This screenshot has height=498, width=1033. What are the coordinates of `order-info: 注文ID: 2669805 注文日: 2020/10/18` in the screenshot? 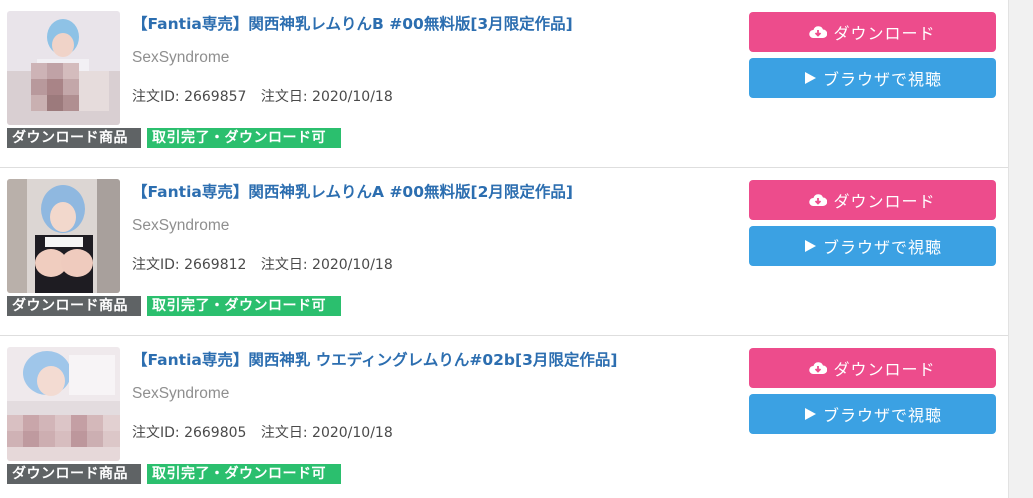 It's located at (267, 432).